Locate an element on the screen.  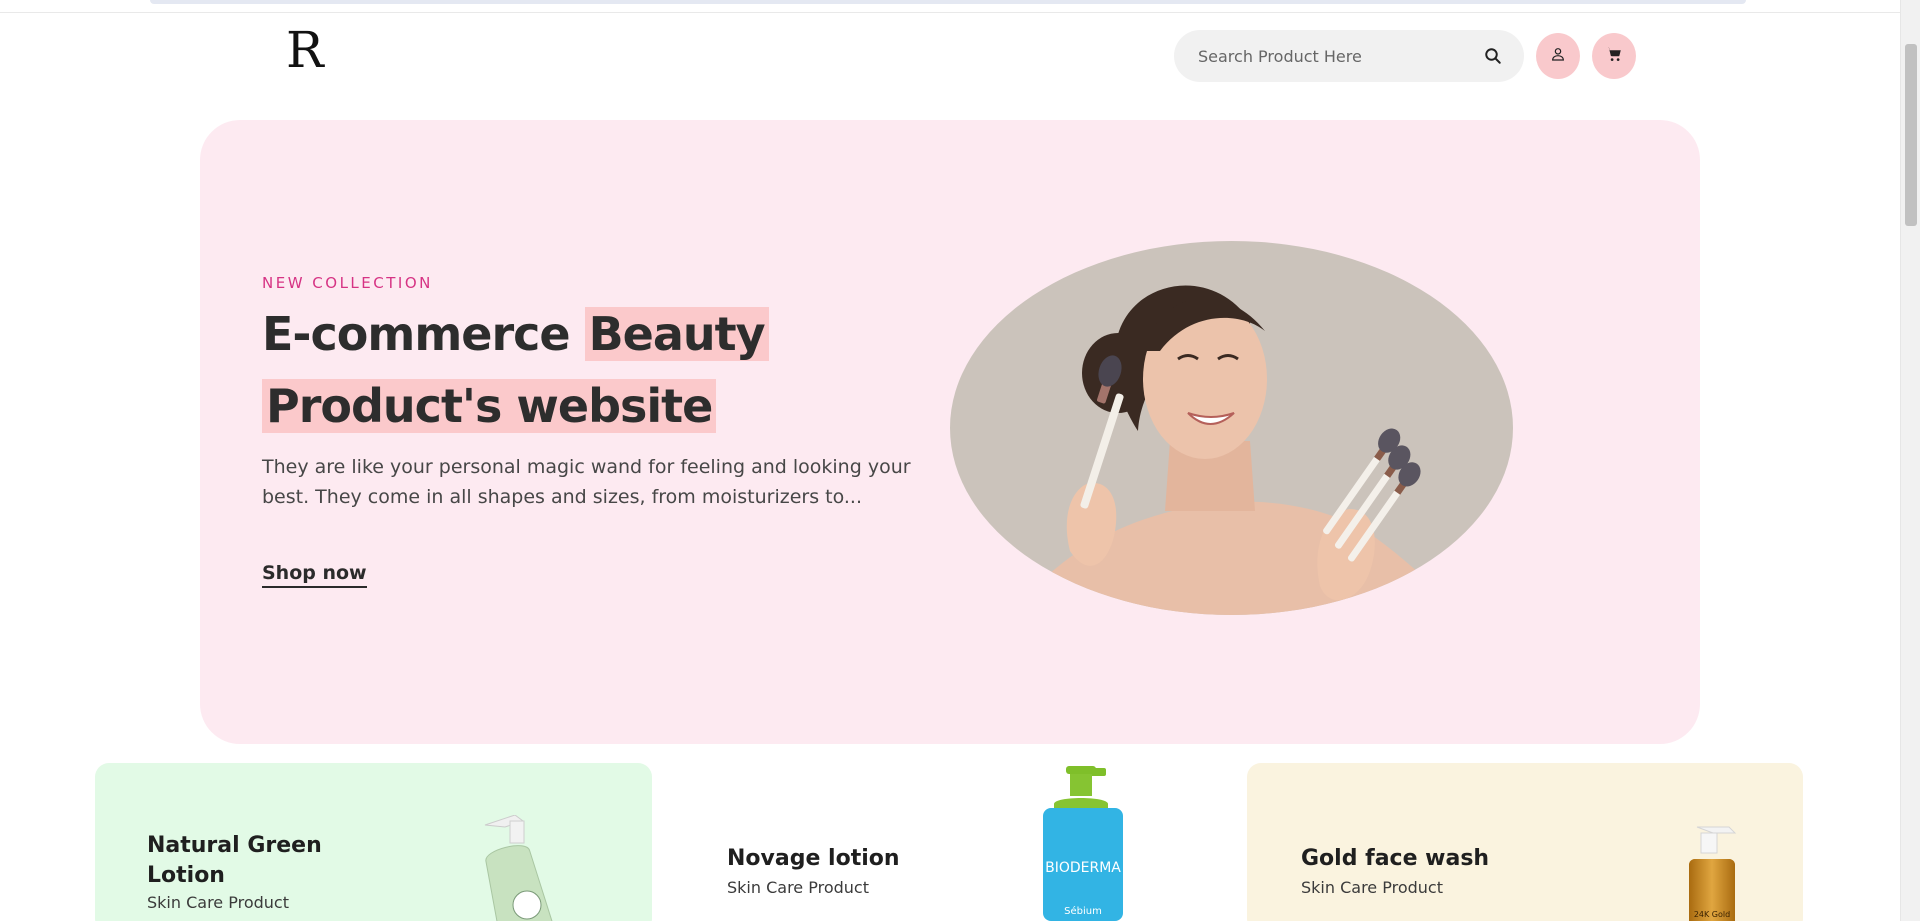
account-button is located at coordinates (1558, 56).